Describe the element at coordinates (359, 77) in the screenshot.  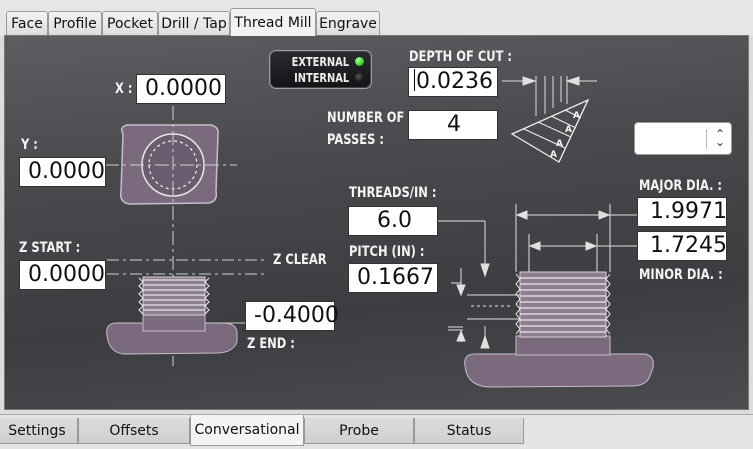
I see `internal-led-icon` at that location.